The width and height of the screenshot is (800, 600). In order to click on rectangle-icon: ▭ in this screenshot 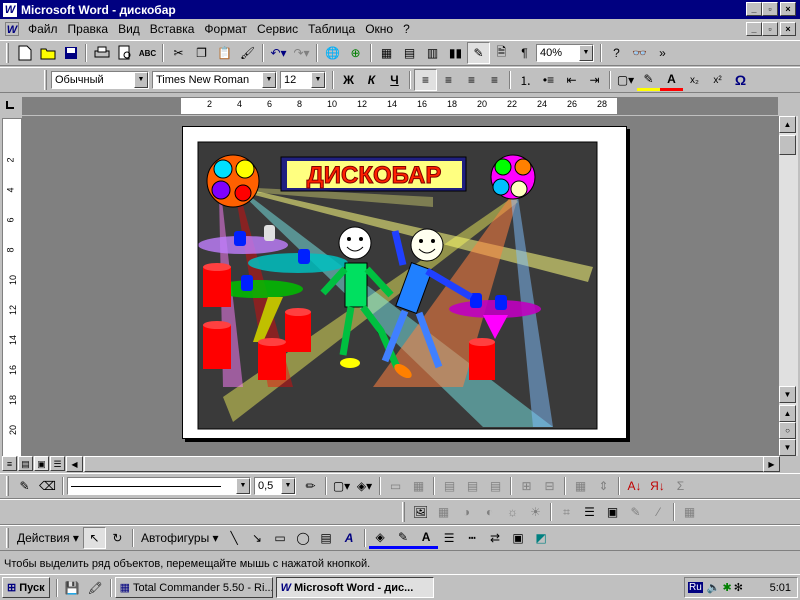, I will do `click(280, 538)`.